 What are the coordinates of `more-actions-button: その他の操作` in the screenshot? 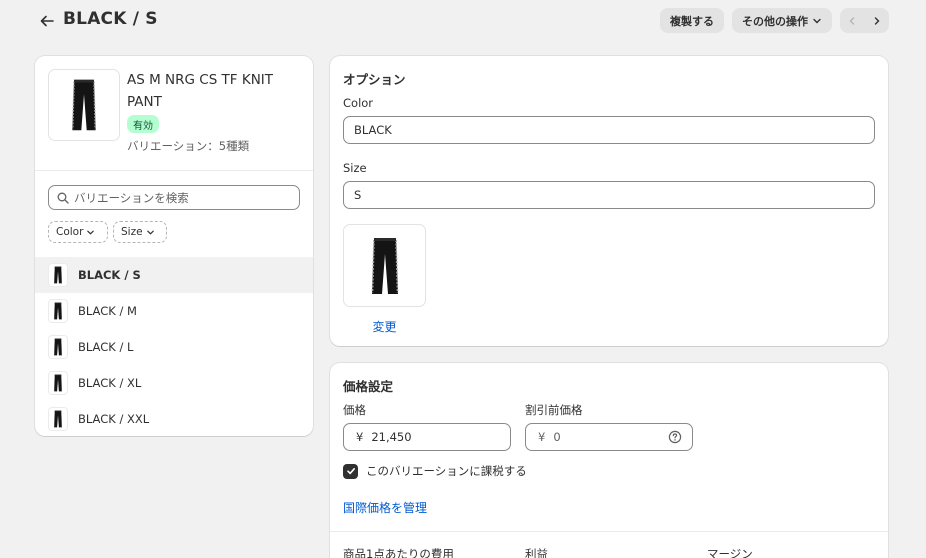 It's located at (782, 20).